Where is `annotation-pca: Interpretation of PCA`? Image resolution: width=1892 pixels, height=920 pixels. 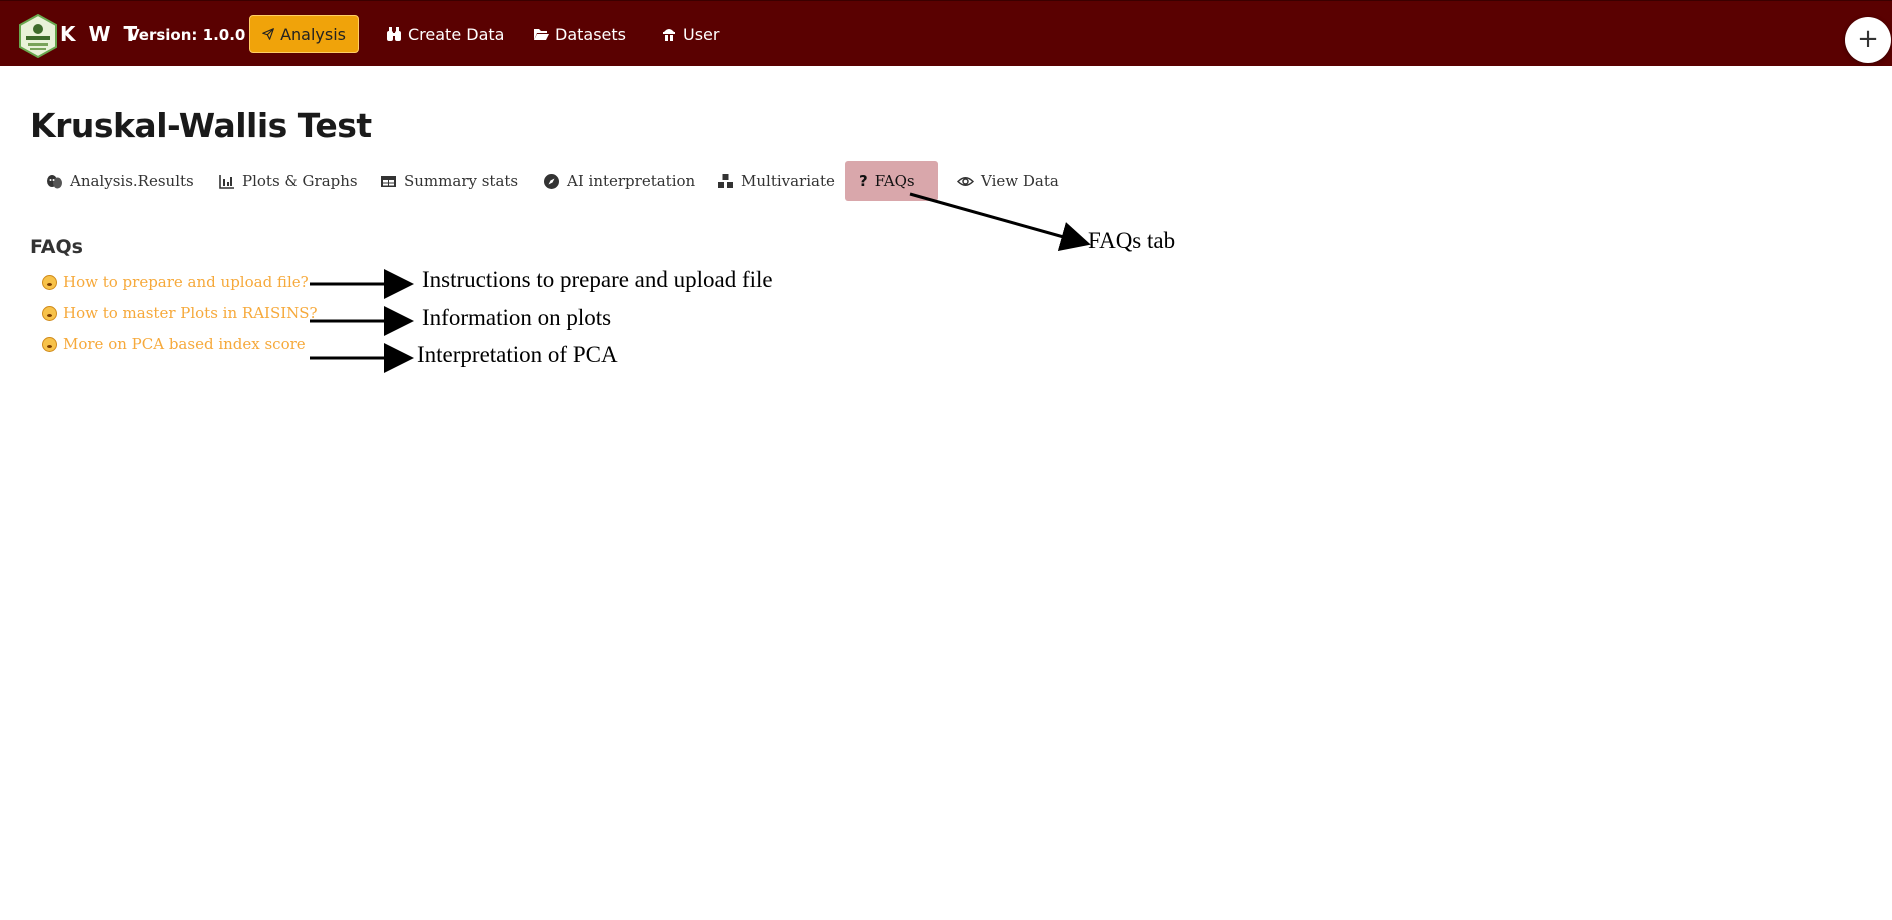
annotation-pca: Interpretation of PCA is located at coordinates (517, 354).